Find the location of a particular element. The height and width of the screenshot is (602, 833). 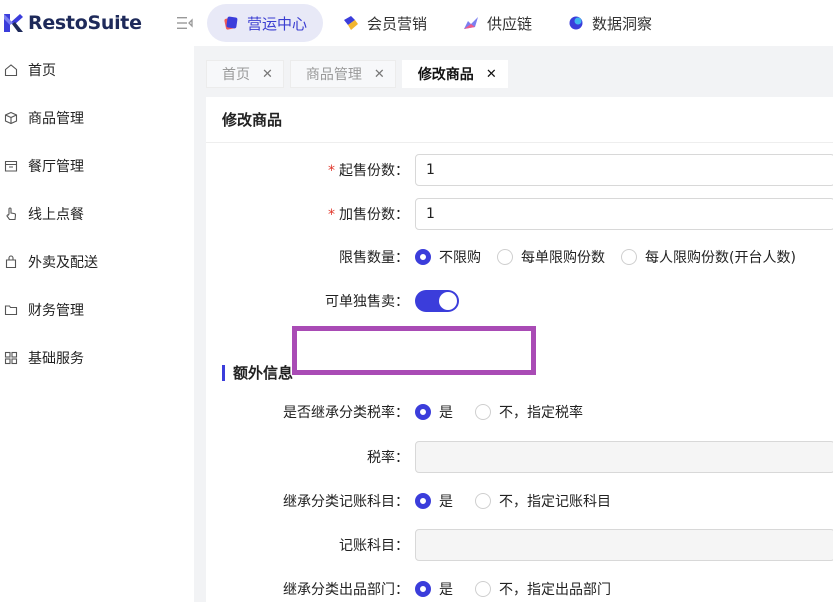

page-tab-products: 商品管理 ✕ is located at coordinates (342, 74).